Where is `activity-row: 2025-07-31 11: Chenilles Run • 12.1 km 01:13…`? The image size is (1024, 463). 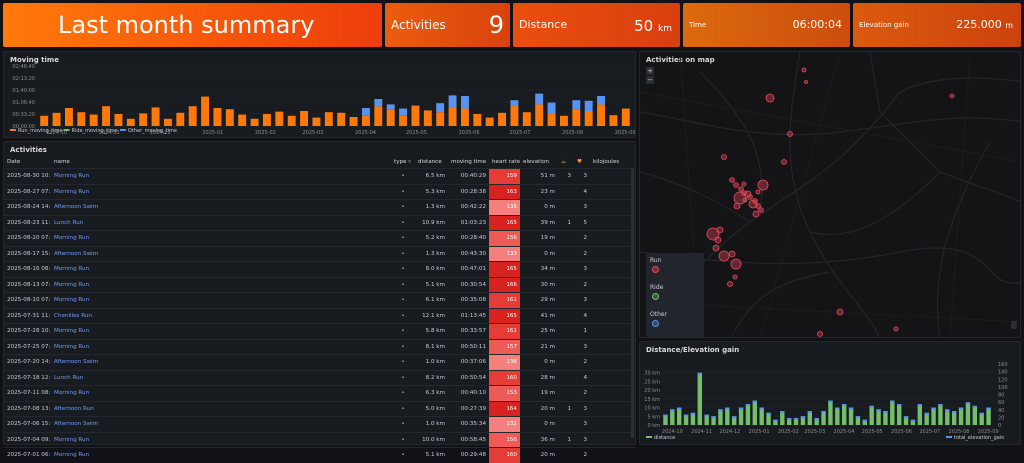 activity-row: 2025-07-31 11: Chenilles Run • 12.1 km 01:13… is located at coordinates (320, 315).